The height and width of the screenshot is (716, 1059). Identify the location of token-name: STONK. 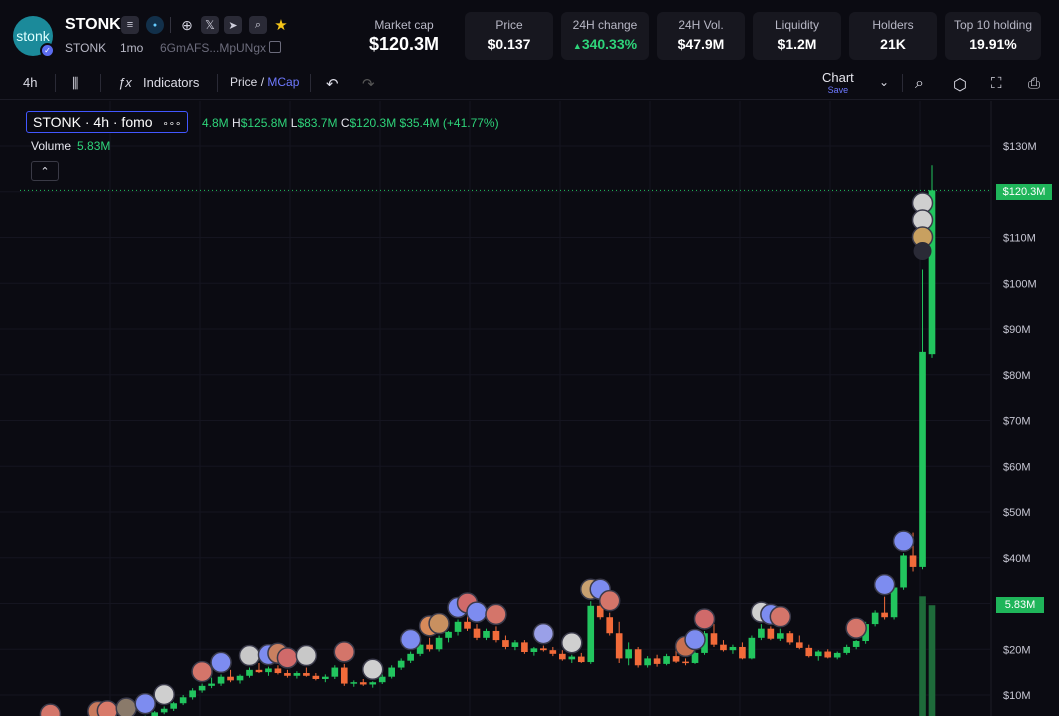
(86, 48).